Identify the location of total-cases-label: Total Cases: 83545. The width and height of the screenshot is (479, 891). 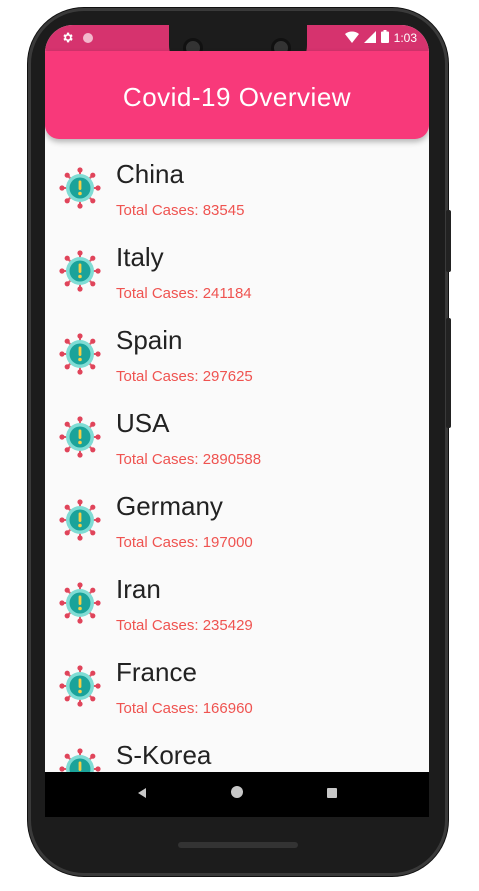
(180, 210).